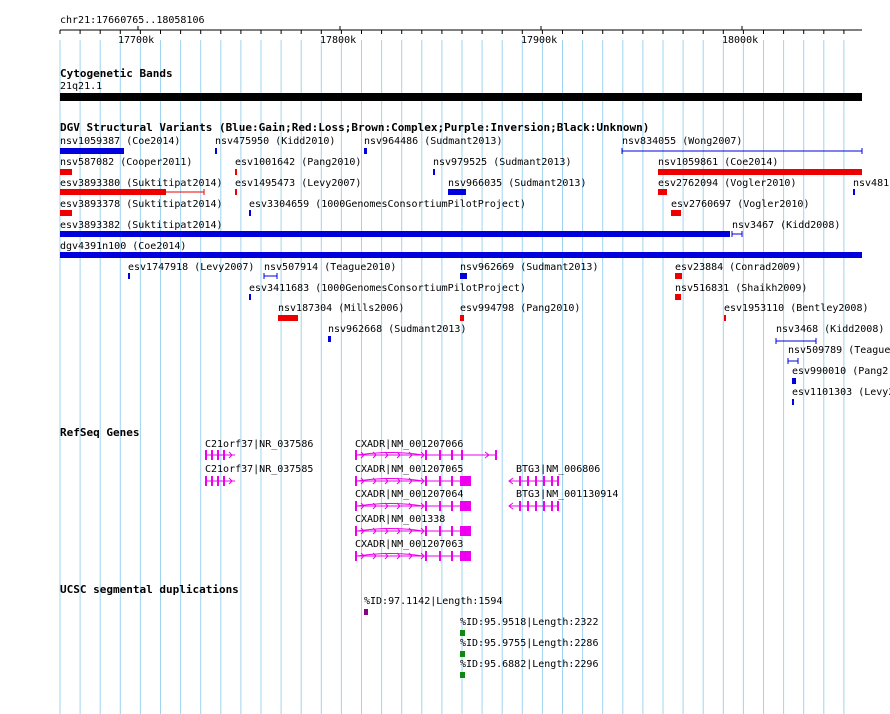  What do you see at coordinates (529, 622) in the screenshot?
I see `segdup-label: %ID:95.9518|Length:2322` at bounding box center [529, 622].